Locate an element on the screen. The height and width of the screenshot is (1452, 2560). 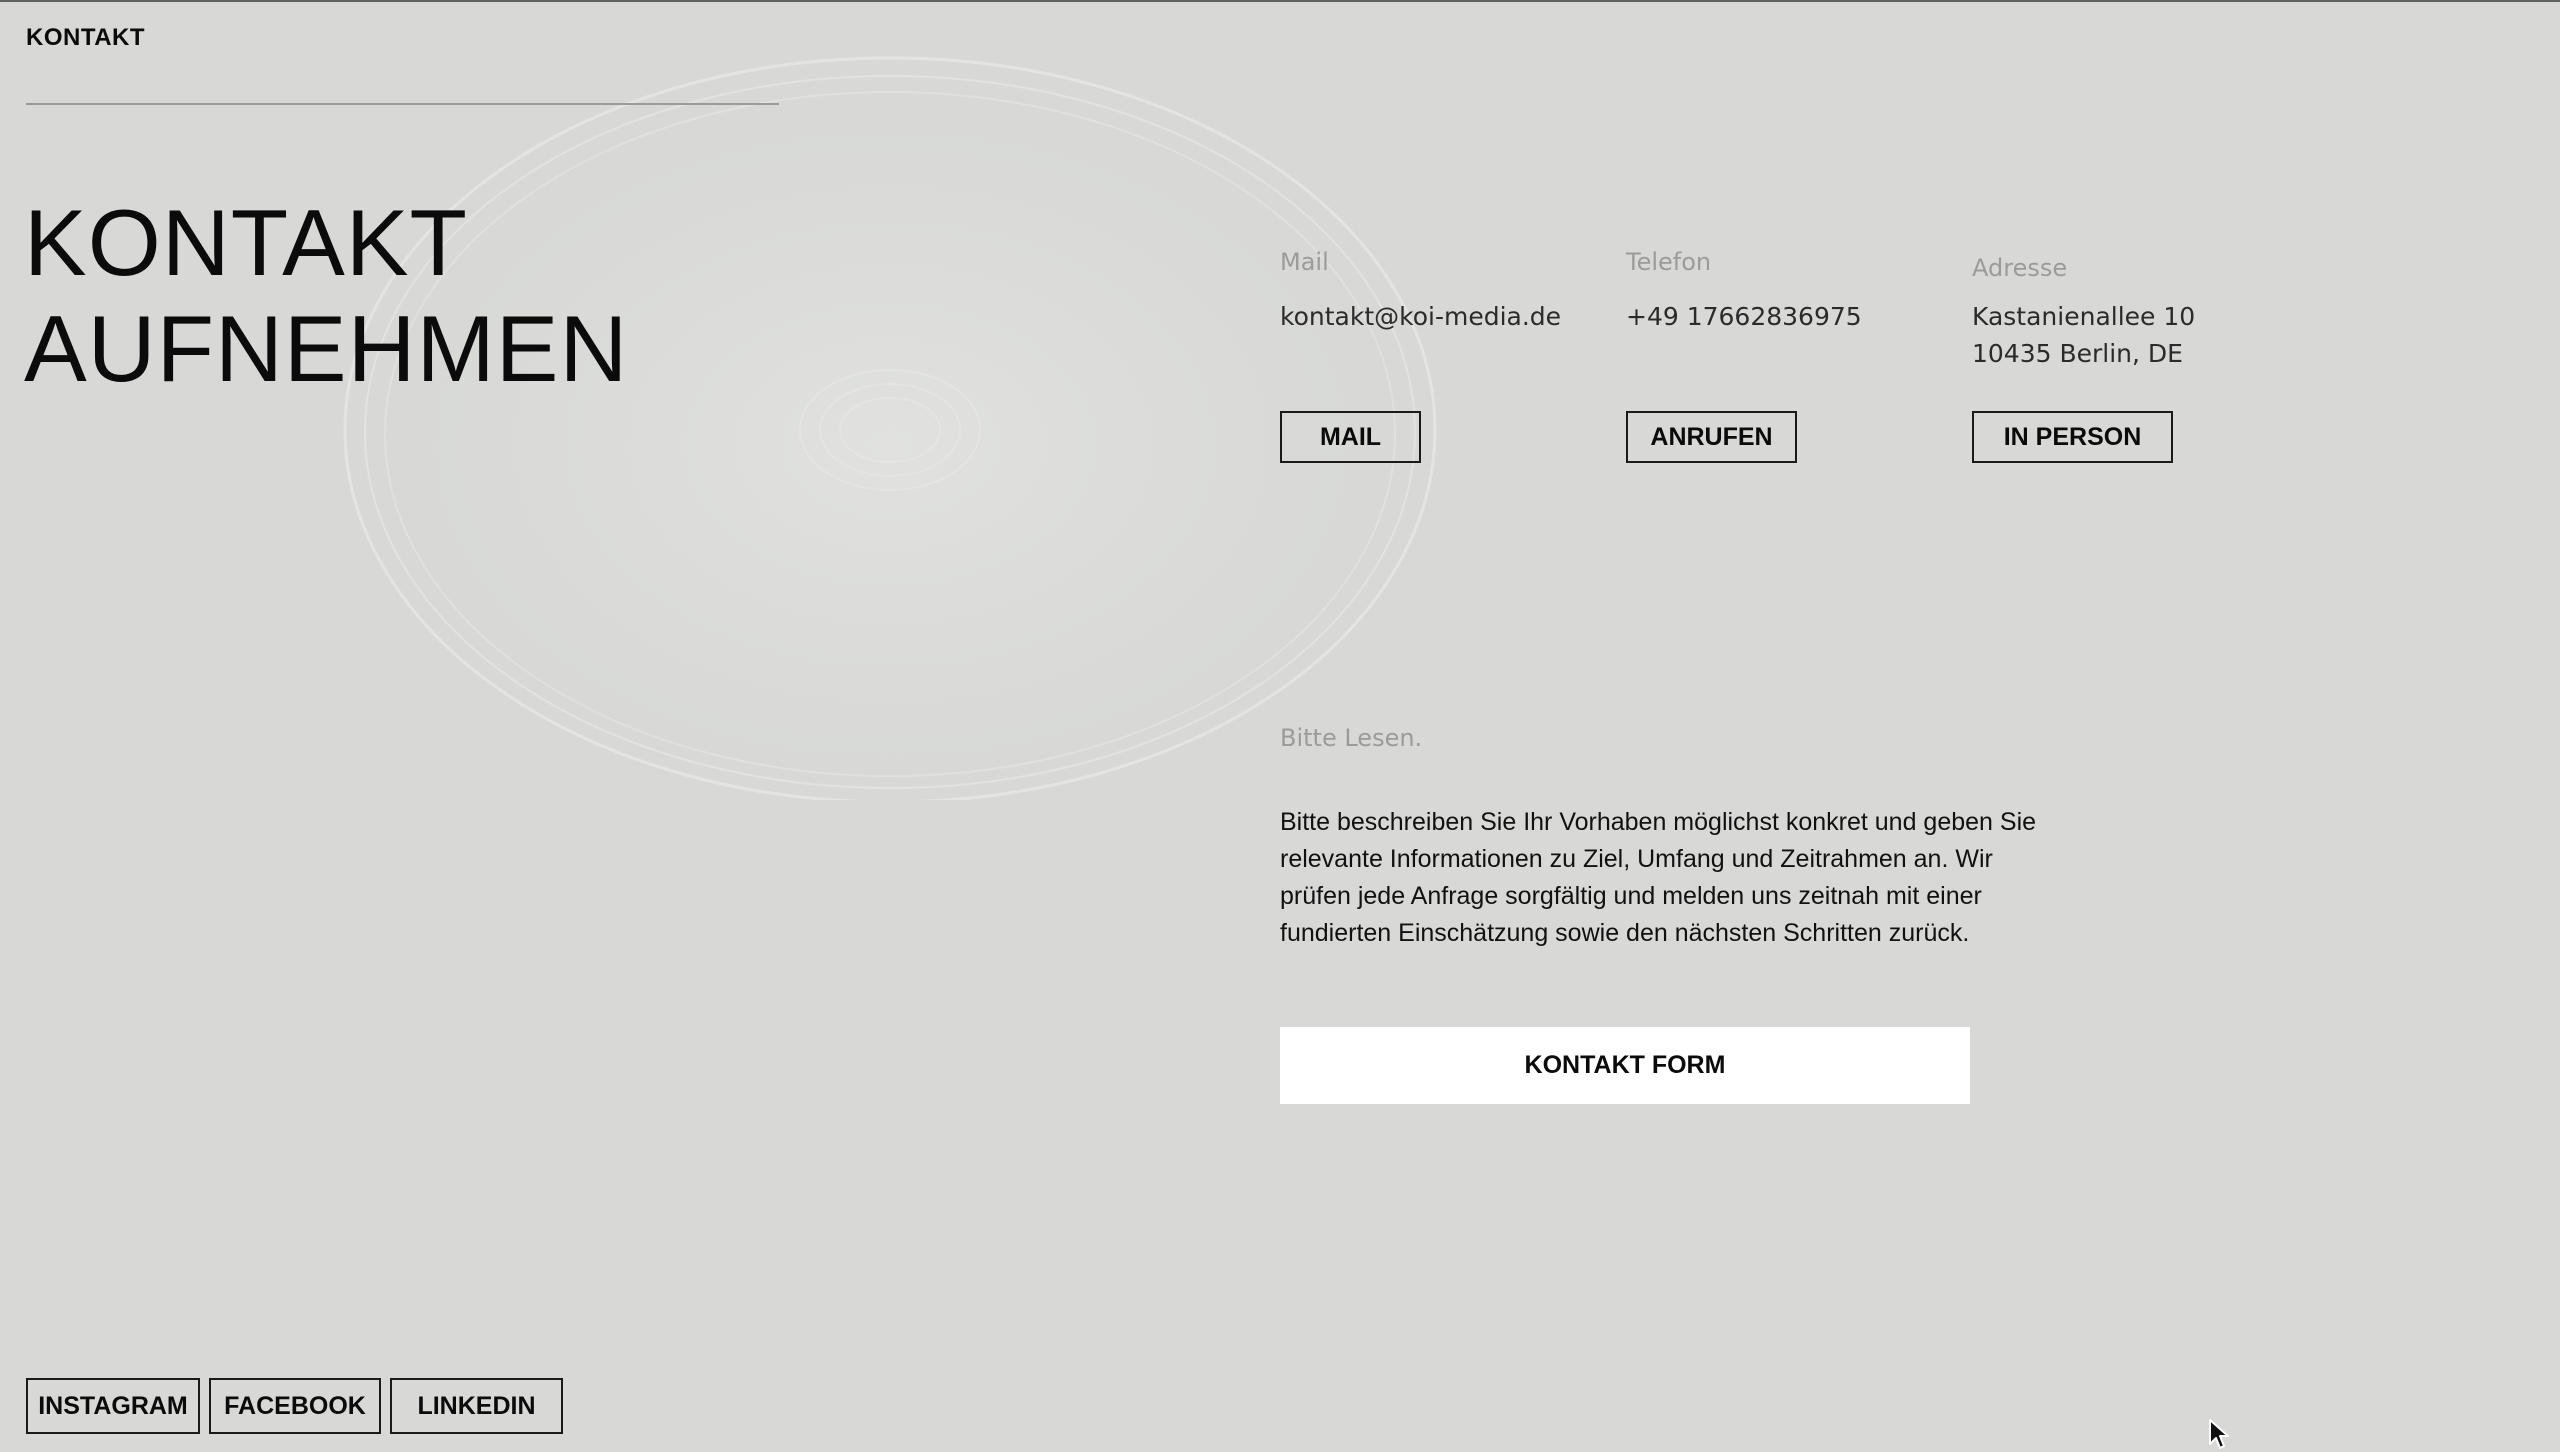
mail-label: Mail is located at coordinates (1304, 262).